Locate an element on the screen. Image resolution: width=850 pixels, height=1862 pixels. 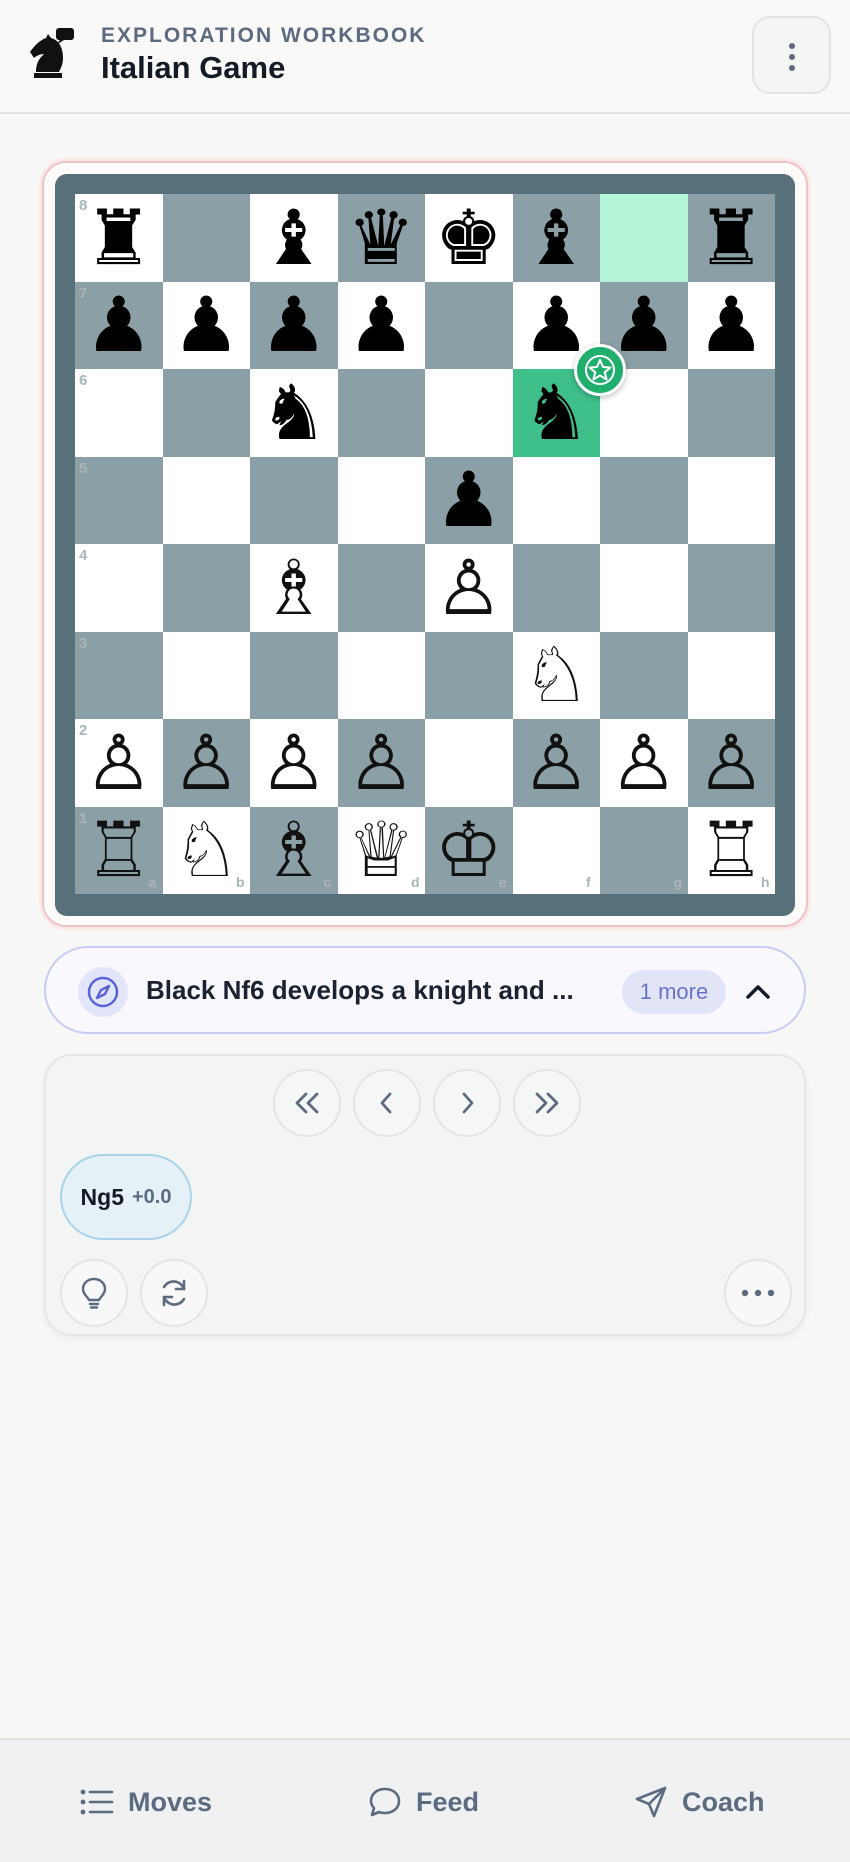
black-pawn-c7: ♟ is located at coordinates (294, 326).